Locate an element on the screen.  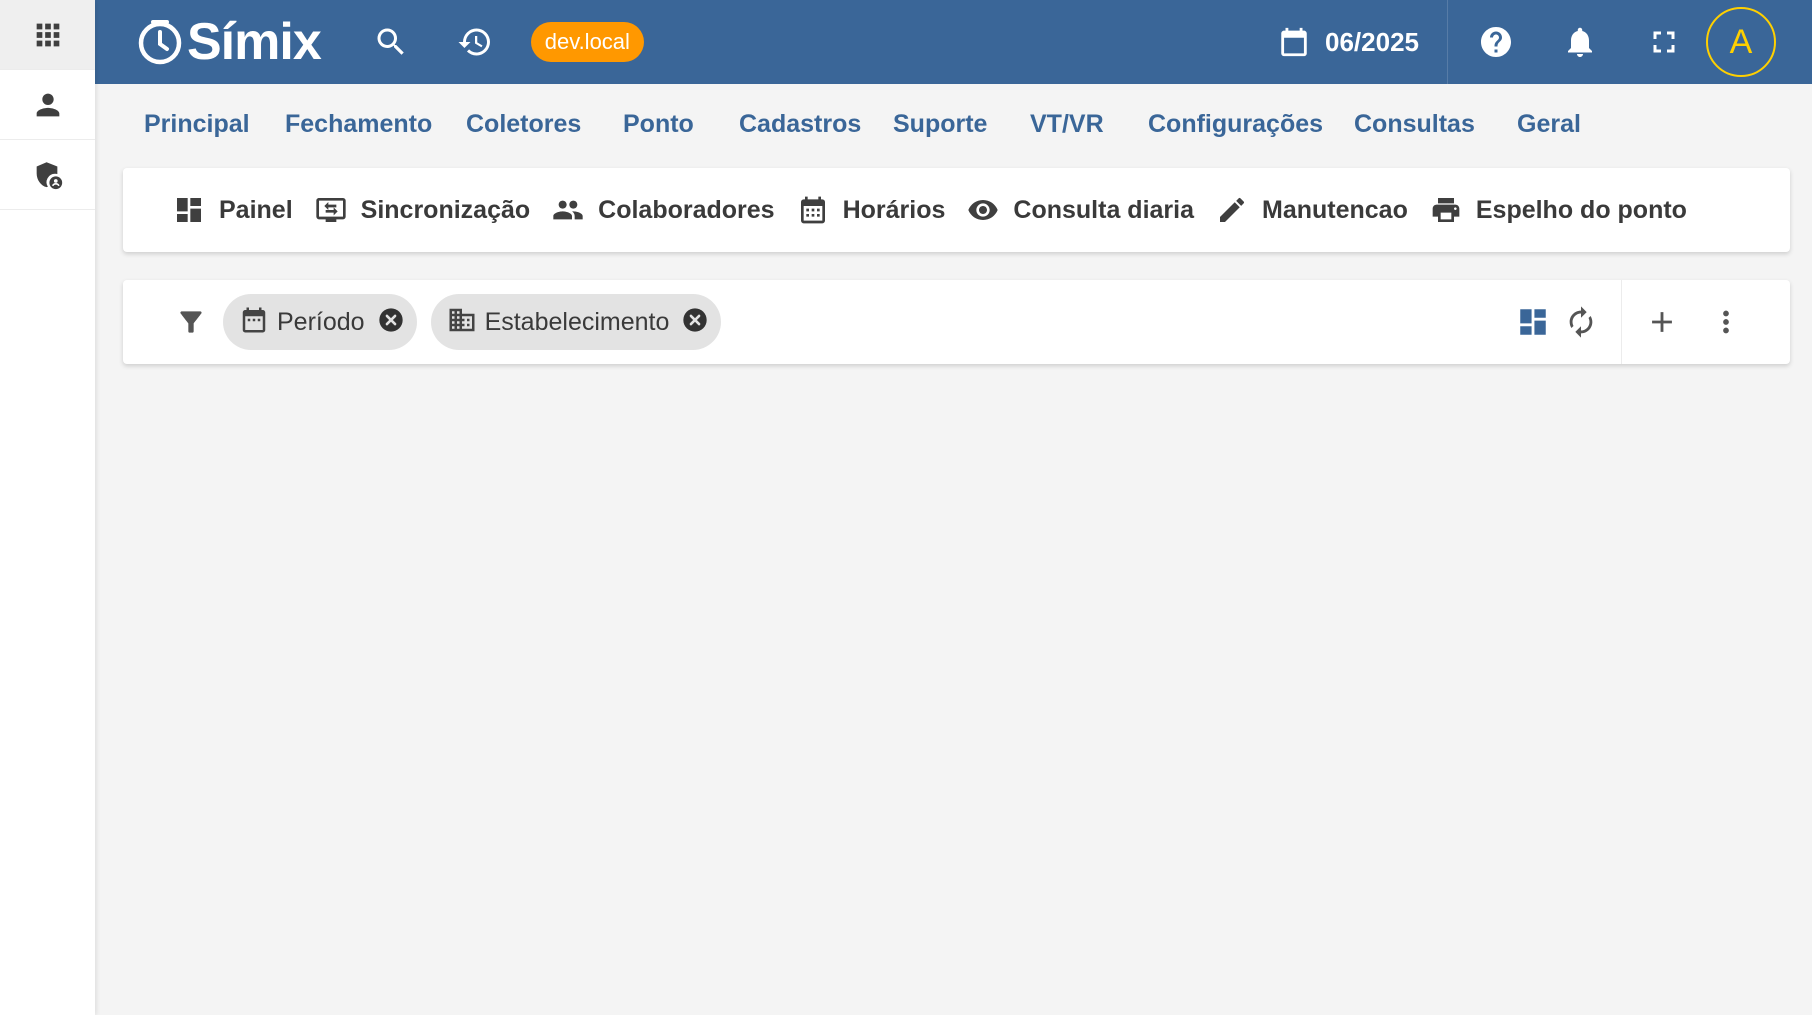
menu-geral: Geral is located at coordinates (1549, 124).